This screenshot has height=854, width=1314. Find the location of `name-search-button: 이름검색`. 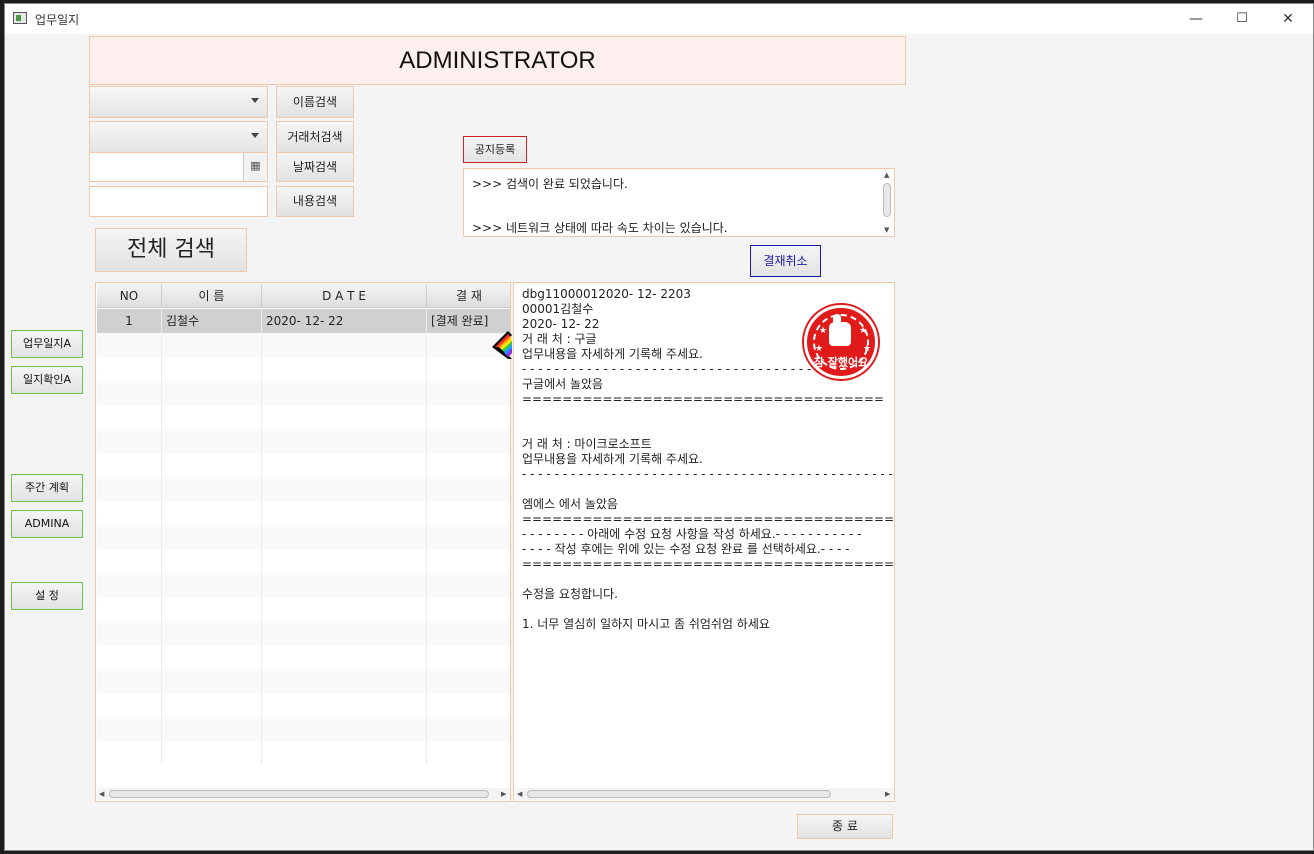

name-search-button: 이름검색 is located at coordinates (315, 102).